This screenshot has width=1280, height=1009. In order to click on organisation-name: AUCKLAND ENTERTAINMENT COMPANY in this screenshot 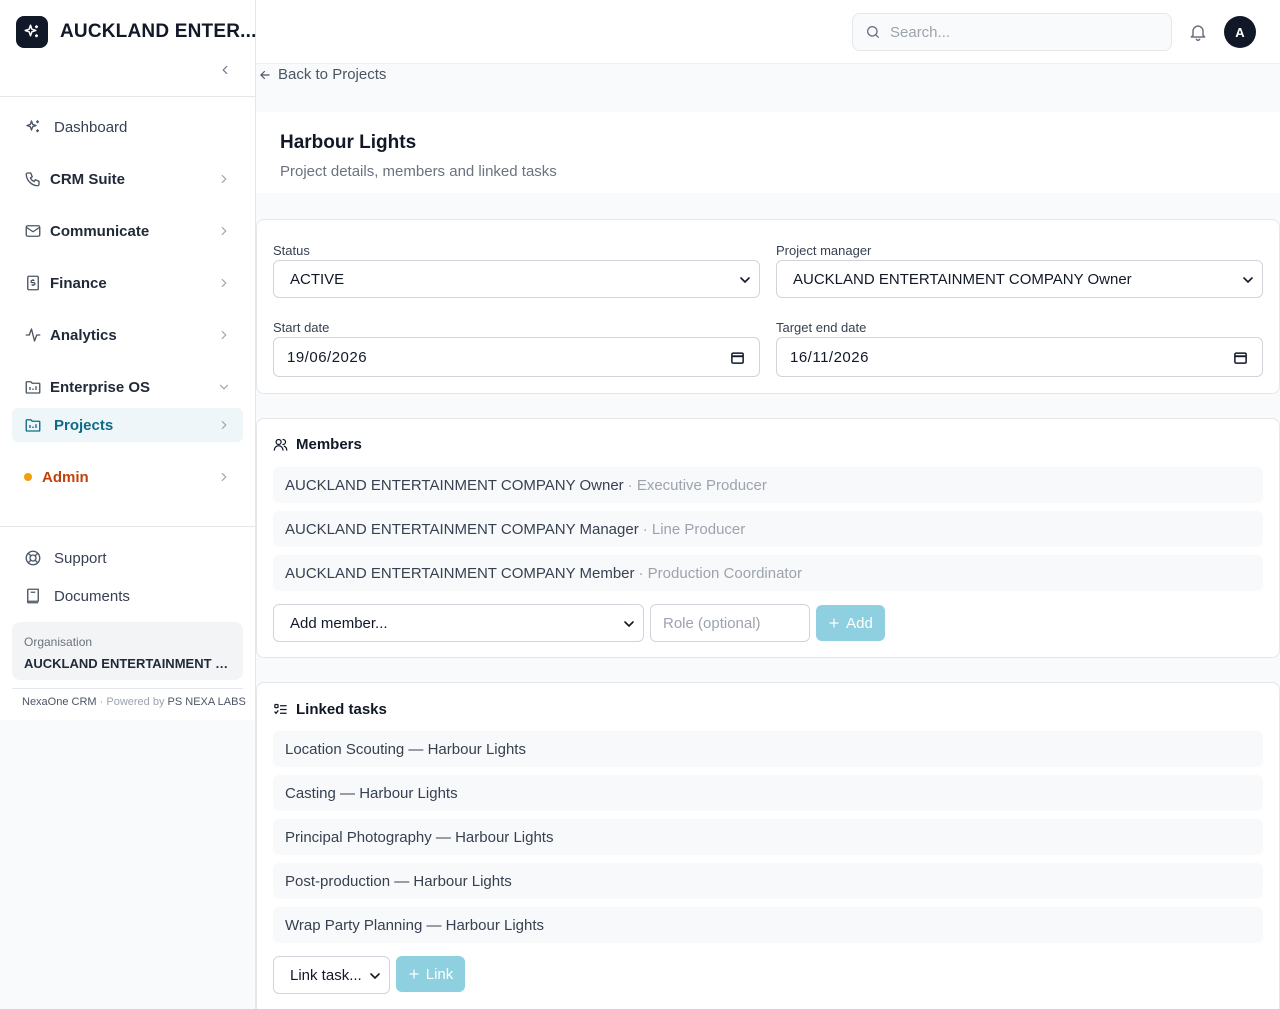, I will do `click(127, 663)`.